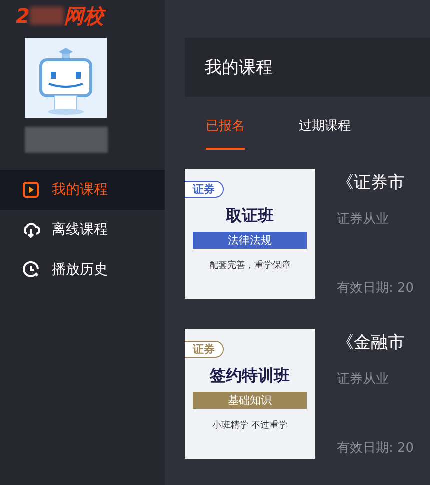 The width and height of the screenshot is (430, 485). Describe the element at coordinates (82, 230) in the screenshot. I see `sidebar-item: 离线课程` at that location.